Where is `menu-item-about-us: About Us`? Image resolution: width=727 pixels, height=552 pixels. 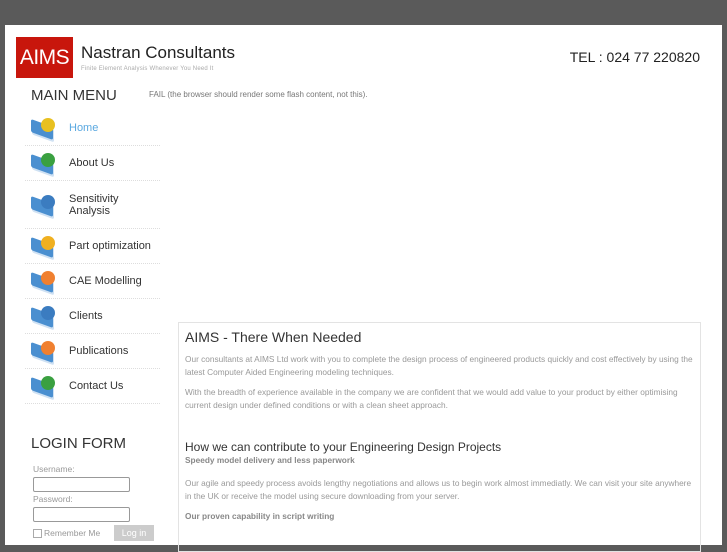
menu-item-about-us: About Us is located at coordinates (92, 163).